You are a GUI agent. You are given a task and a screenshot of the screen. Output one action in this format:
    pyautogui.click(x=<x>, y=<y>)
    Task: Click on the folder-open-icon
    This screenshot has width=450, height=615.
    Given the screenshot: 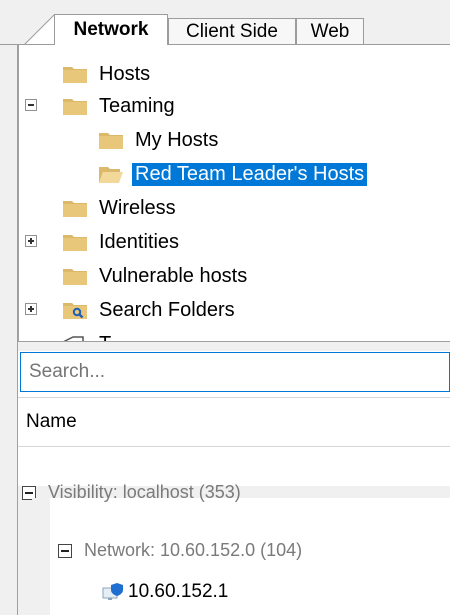 What is the action you would take?
    pyautogui.click(x=111, y=174)
    